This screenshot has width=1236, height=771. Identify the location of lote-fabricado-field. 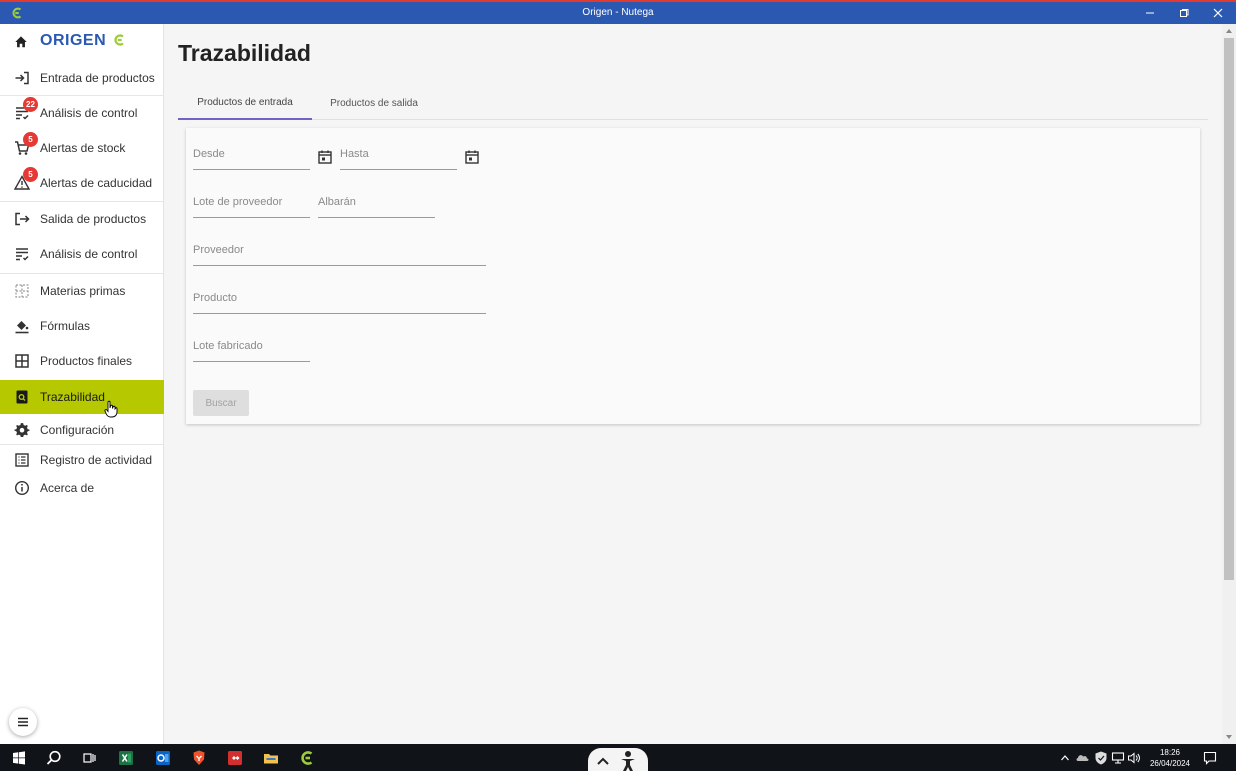
(251, 349).